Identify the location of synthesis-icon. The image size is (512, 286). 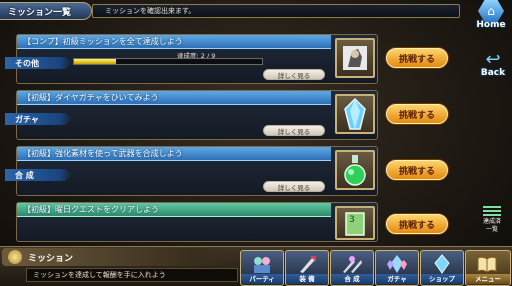
(352, 264).